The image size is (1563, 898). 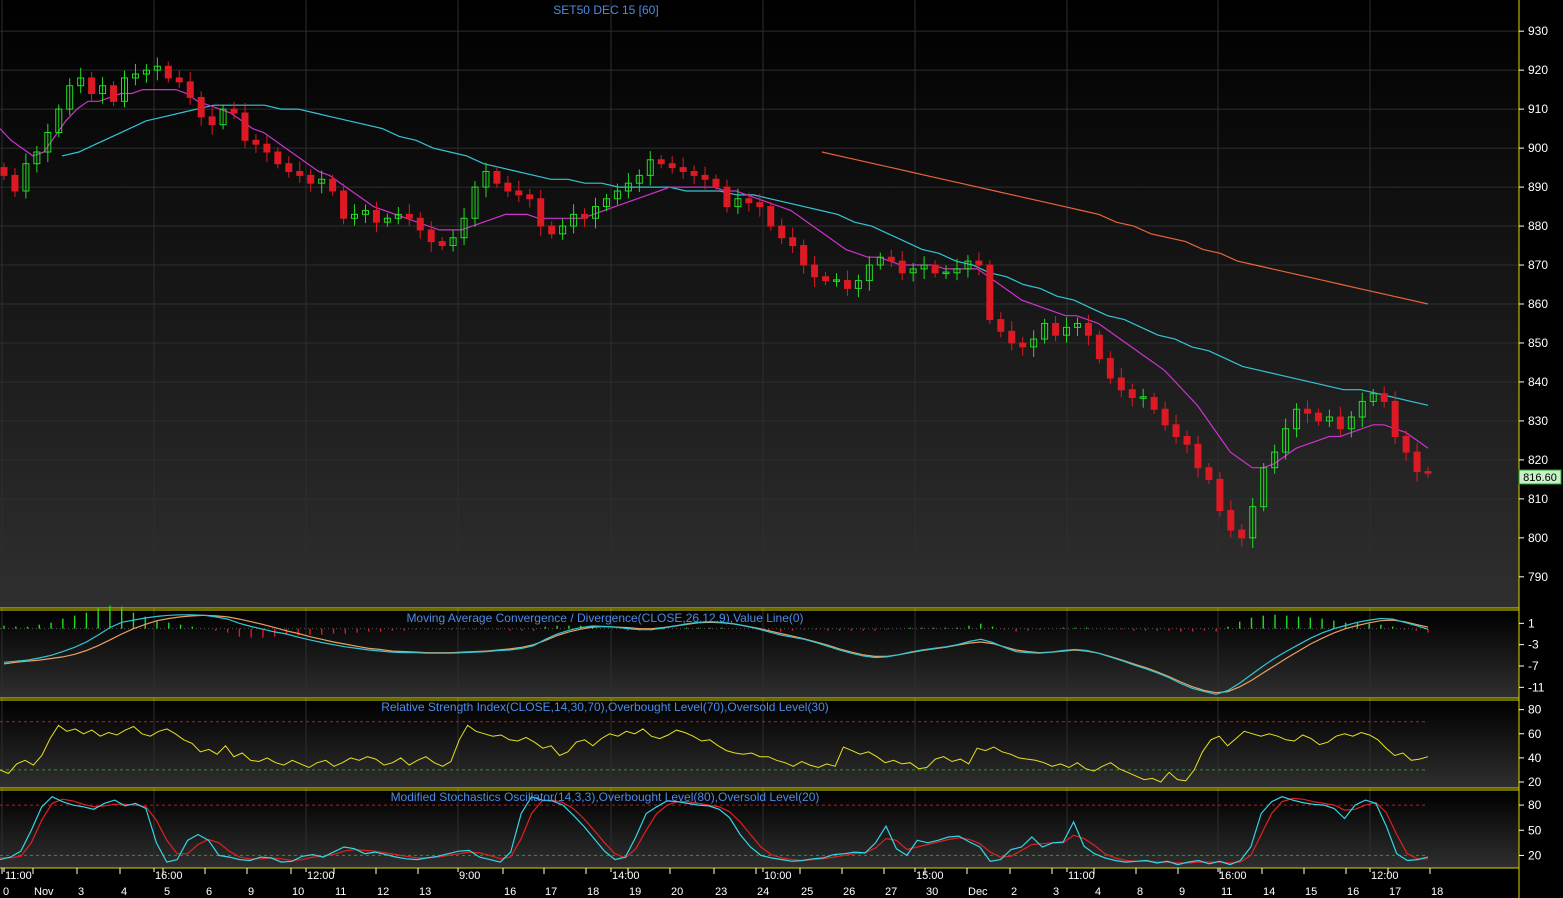 I want to click on time-tick-label: 26, so click(x=849, y=892).